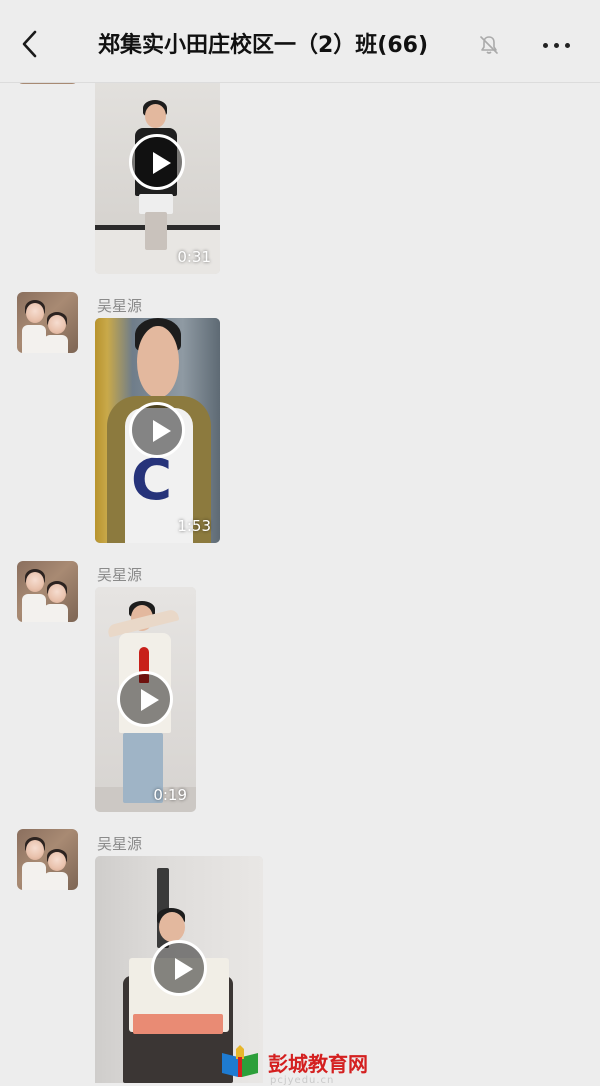 Image resolution: width=600 pixels, height=1086 pixels. I want to click on video-message: 0:31, so click(157, 167).